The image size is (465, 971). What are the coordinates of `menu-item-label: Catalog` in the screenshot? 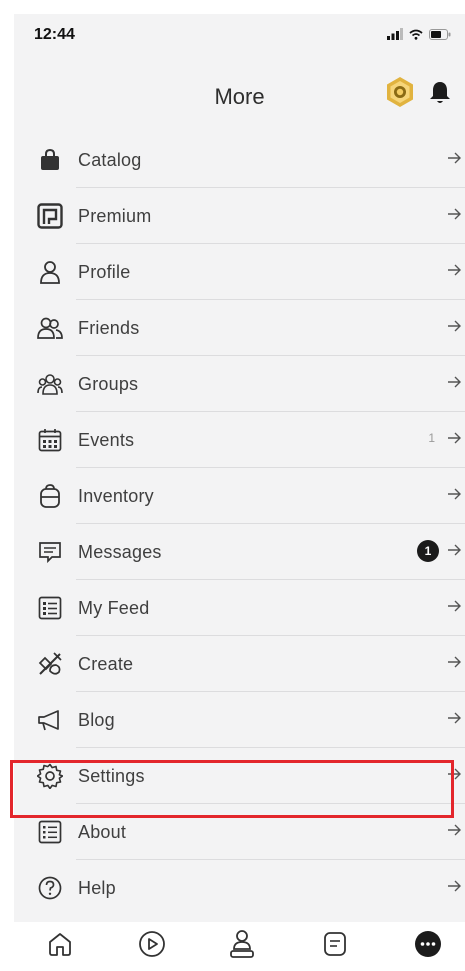 It's located at (110, 160).